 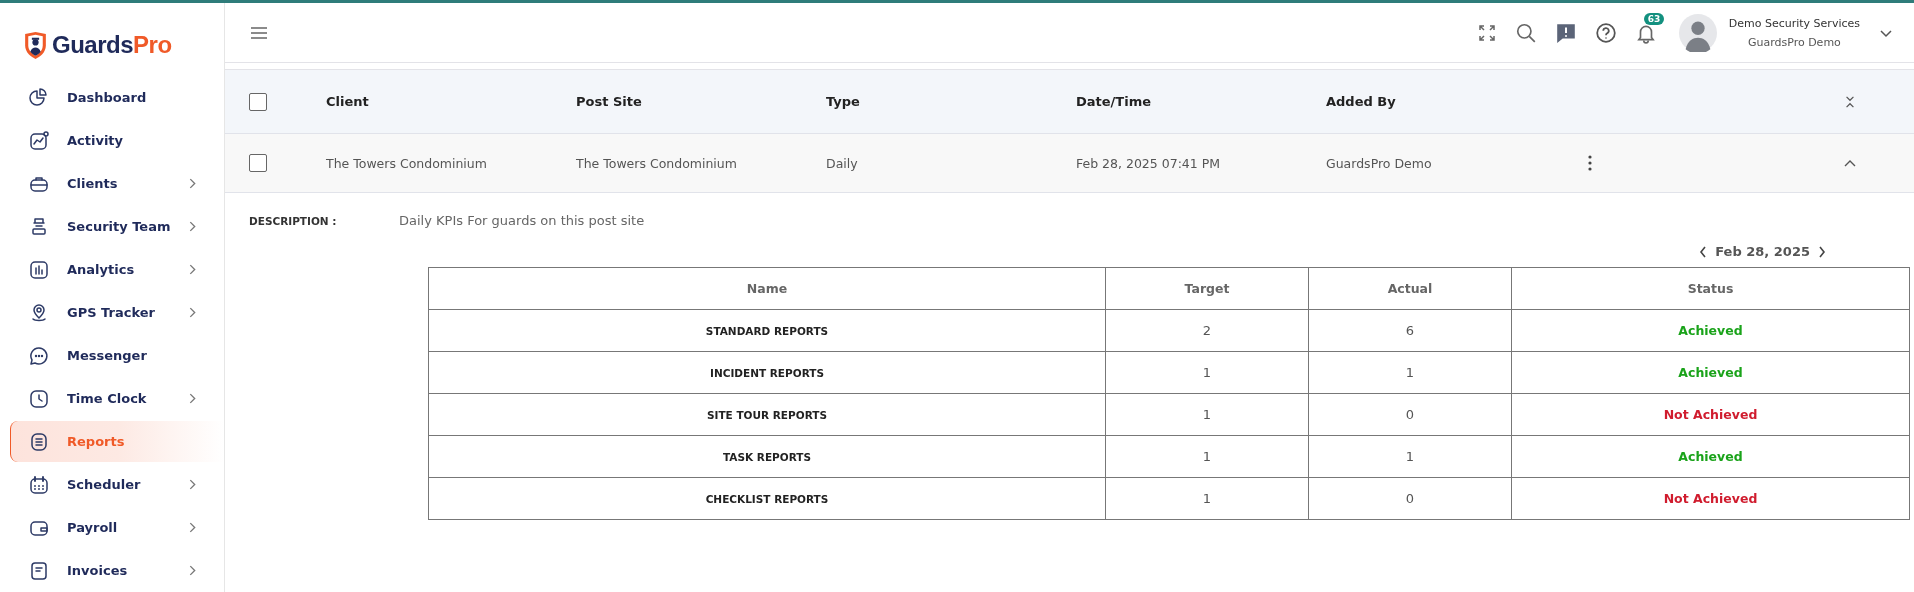 What do you see at coordinates (1822, 251) in the screenshot?
I see `chevron-right-icon` at bounding box center [1822, 251].